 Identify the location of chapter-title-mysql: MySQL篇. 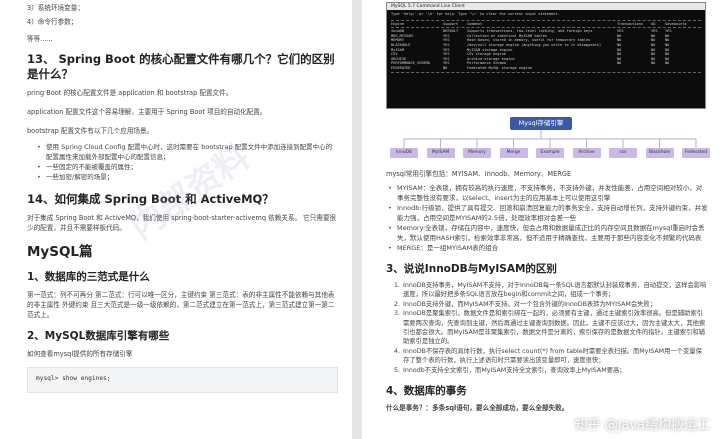
(60, 252).